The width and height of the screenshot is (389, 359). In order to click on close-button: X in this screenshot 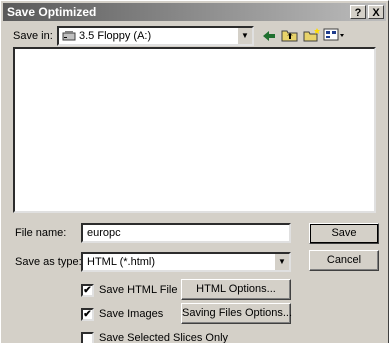, I will do `click(376, 12)`.